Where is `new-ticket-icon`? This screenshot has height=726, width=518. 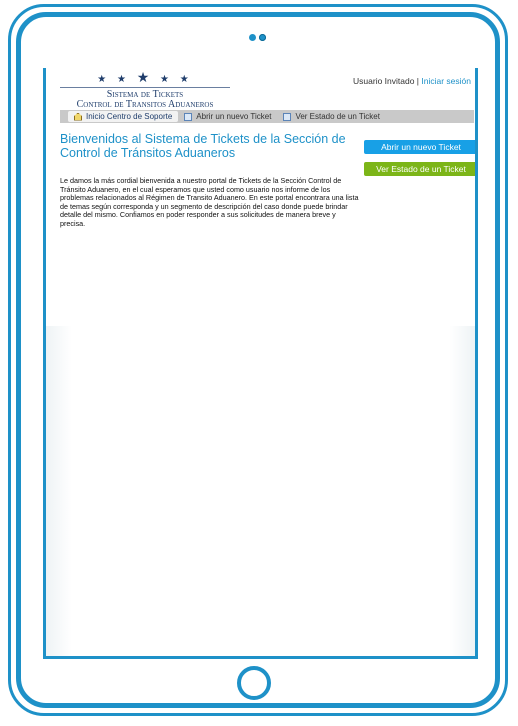
new-ticket-icon is located at coordinates (188, 116).